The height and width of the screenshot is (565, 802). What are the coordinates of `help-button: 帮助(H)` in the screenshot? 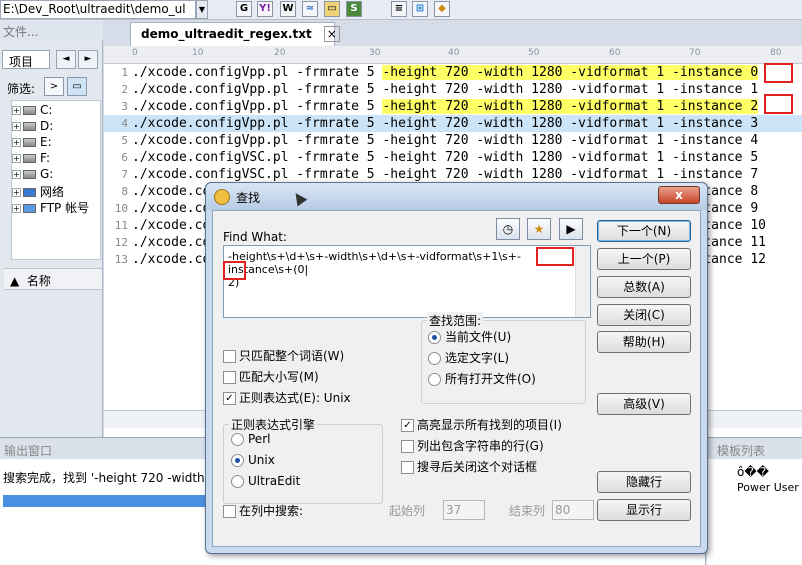 It's located at (644, 342).